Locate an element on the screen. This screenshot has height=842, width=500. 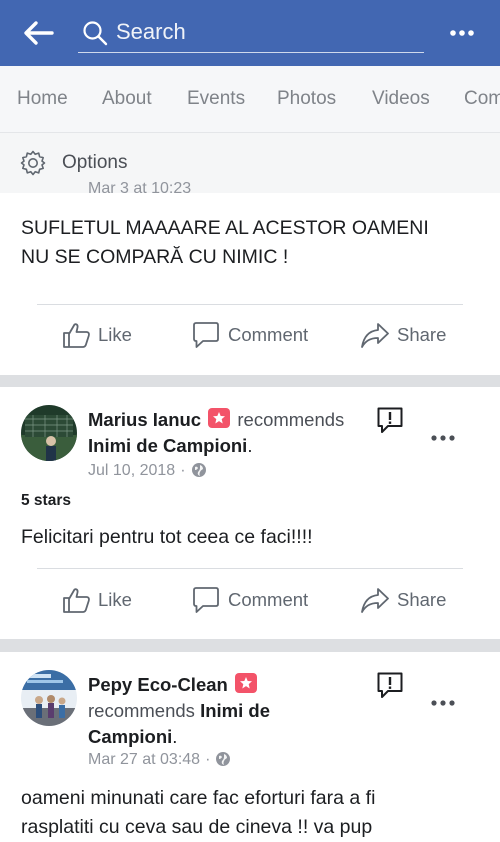
options-label: Options is located at coordinates (95, 162).